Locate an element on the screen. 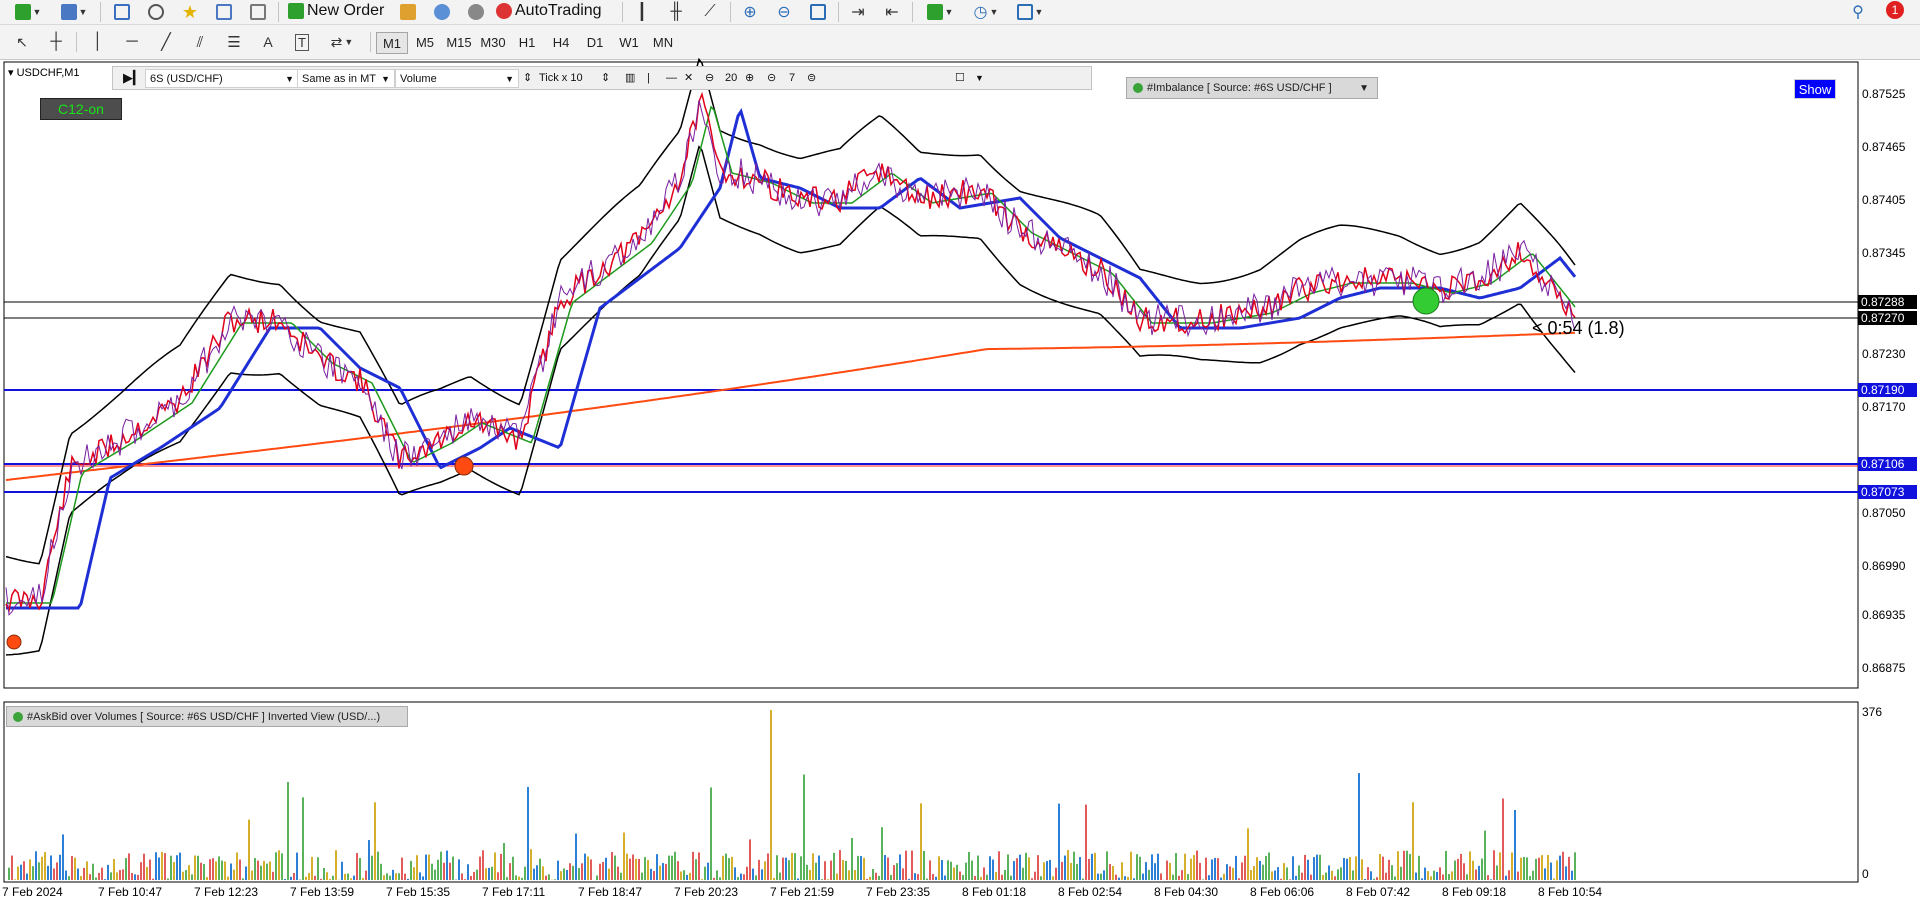 This screenshot has width=1920, height=899. tick-adjust-icon: ⇕ is located at coordinates (527, 77).